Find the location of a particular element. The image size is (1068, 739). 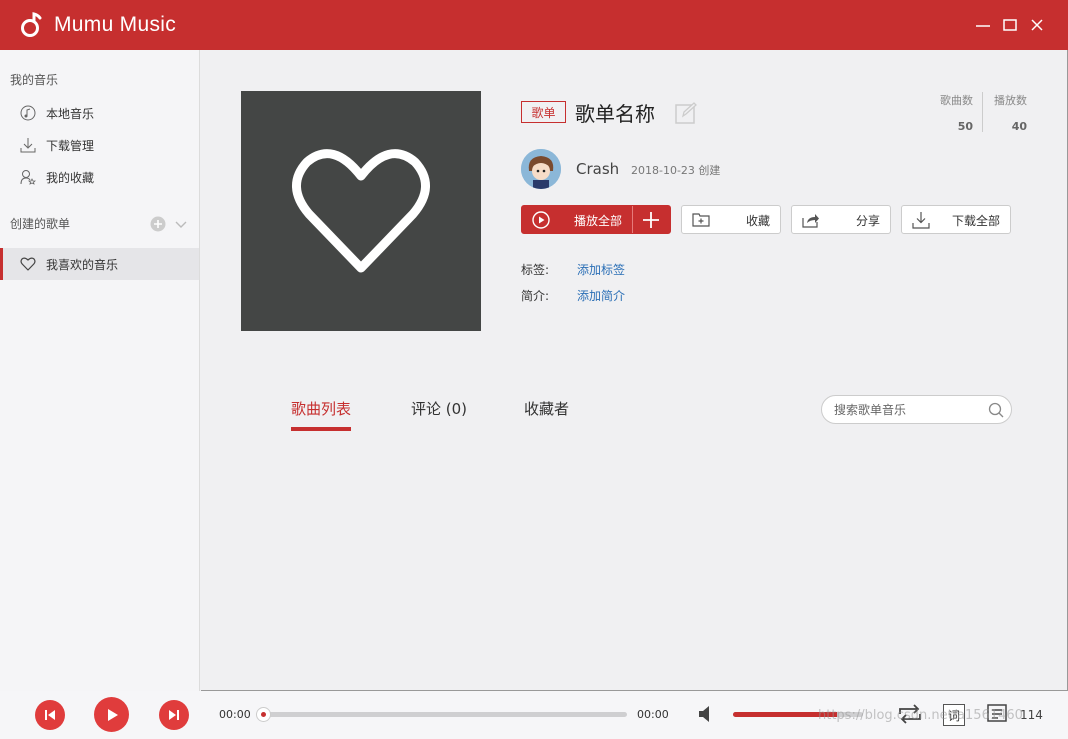

skip-previous-icon is located at coordinates (50, 715).